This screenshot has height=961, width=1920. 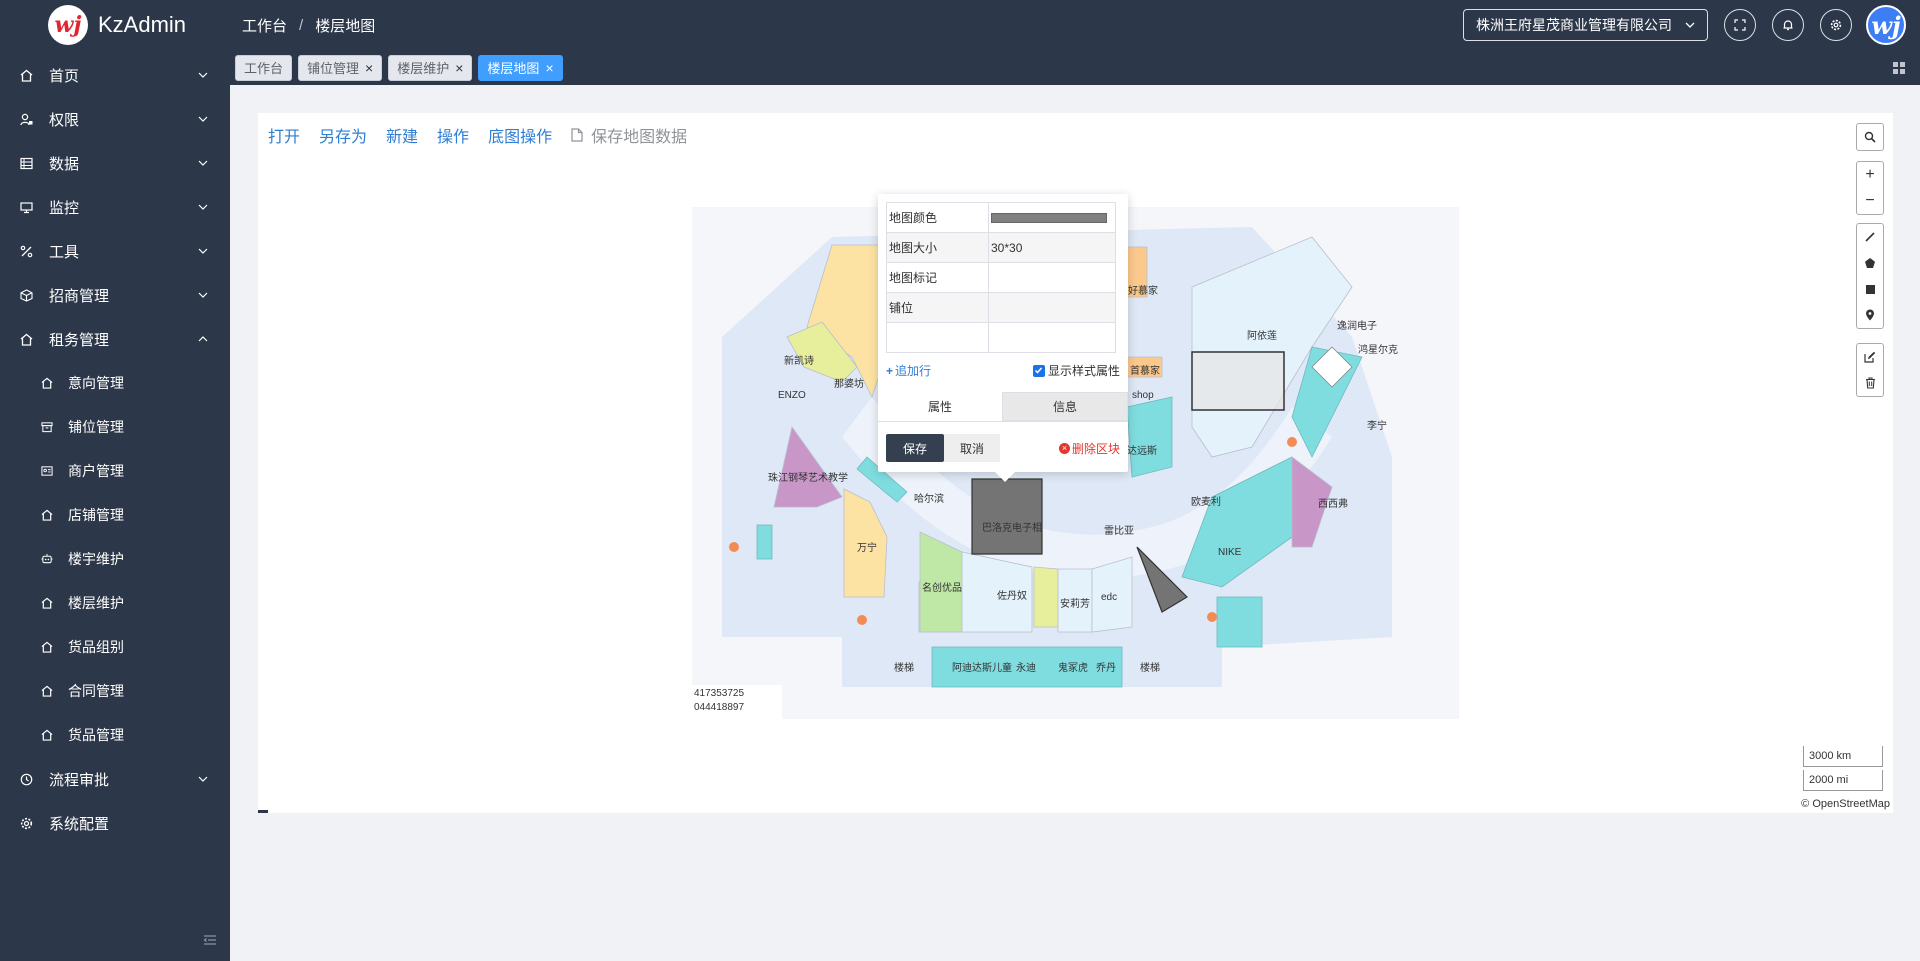 I want to click on property-value: 30*30, so click(x=1052, y=247).